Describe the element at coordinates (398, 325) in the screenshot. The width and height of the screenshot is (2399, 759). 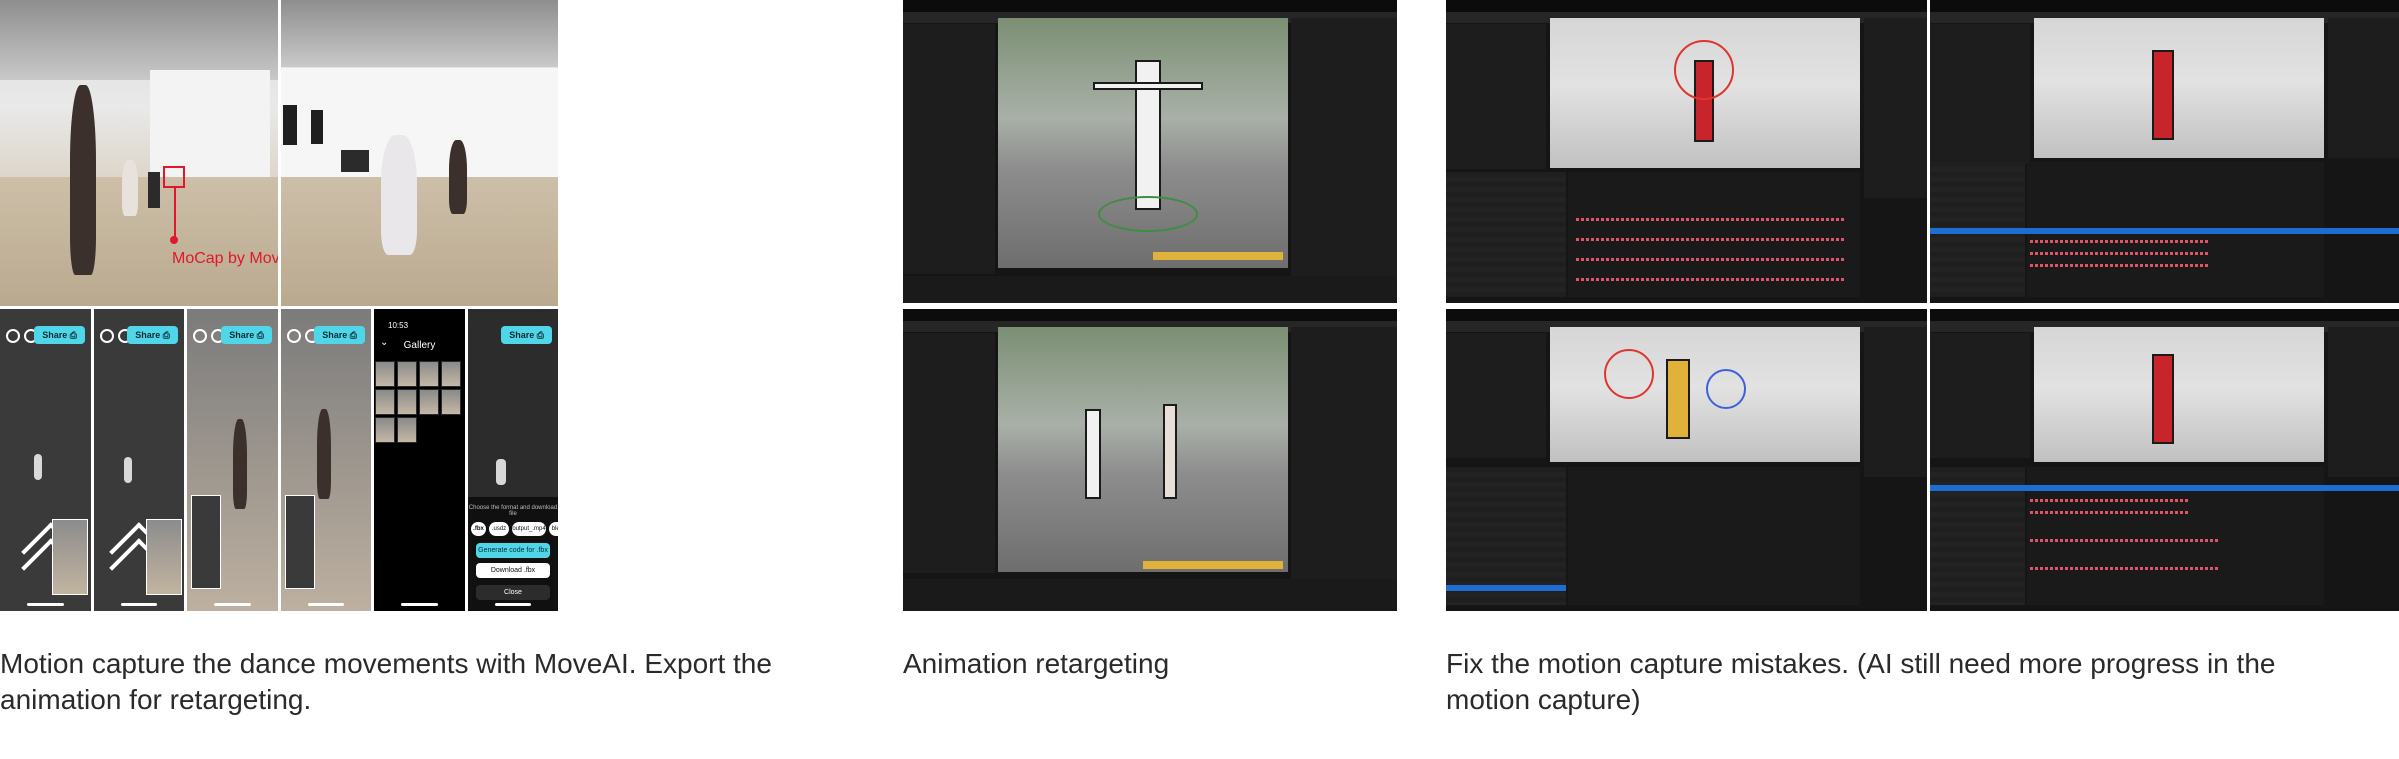
I see `status-time: 10:53` at that location.